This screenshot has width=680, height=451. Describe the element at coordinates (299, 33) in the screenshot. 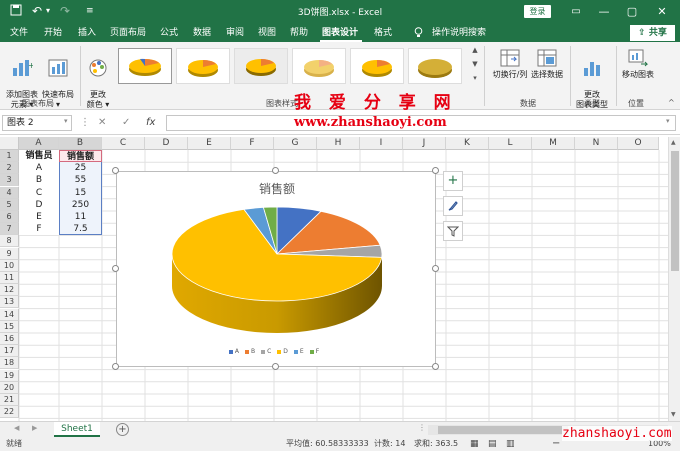

I see `tab-help: 帮助` at that location.